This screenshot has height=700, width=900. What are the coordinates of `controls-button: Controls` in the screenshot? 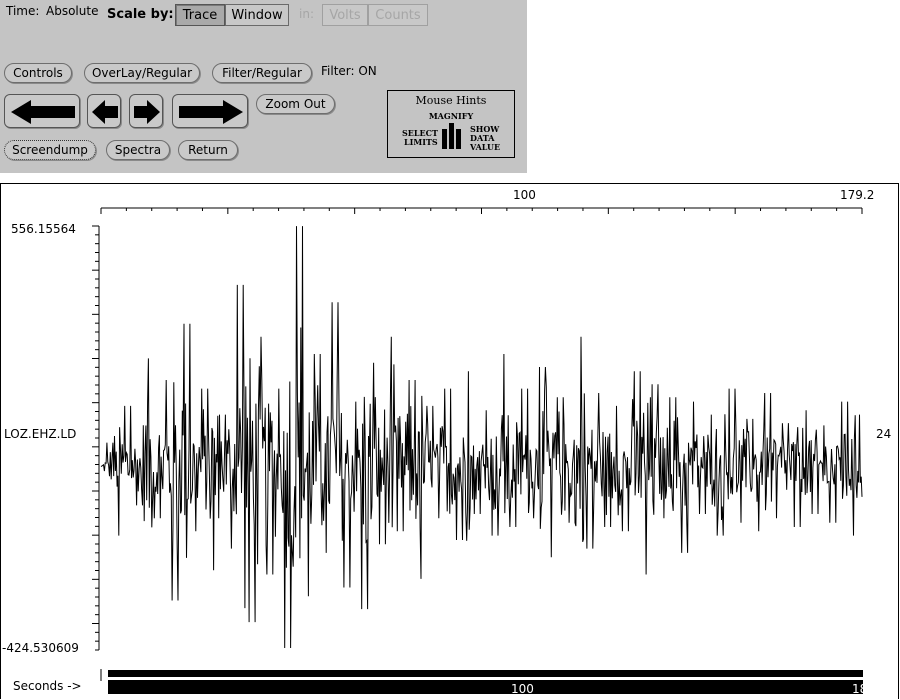 It's located at (38, 73).